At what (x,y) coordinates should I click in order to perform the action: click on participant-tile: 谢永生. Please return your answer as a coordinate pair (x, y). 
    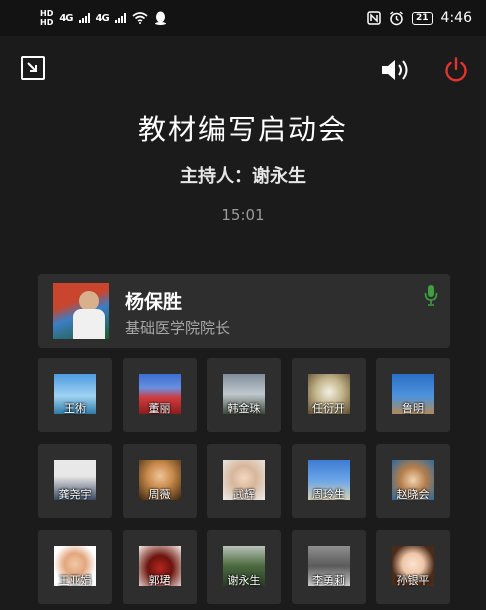
    Looking at the image, I should click on (244, 567).